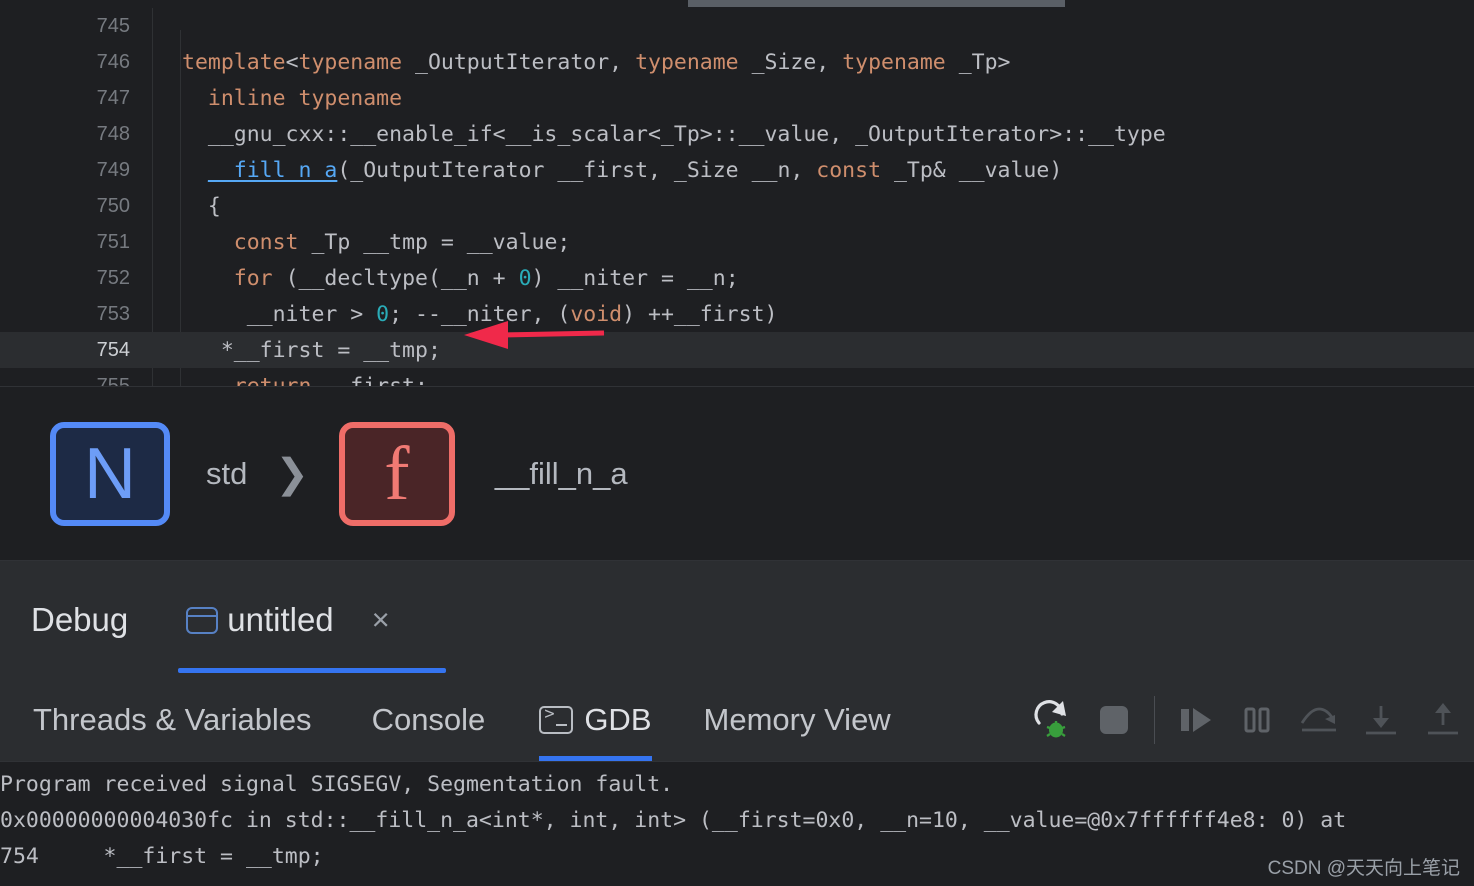 The image size is (1474, 886). What do you see at coordinates (737, 350) in the screenshot?
I see `code-line-754: 754 *__first = __tmp;` at bounding box center [737, 350].